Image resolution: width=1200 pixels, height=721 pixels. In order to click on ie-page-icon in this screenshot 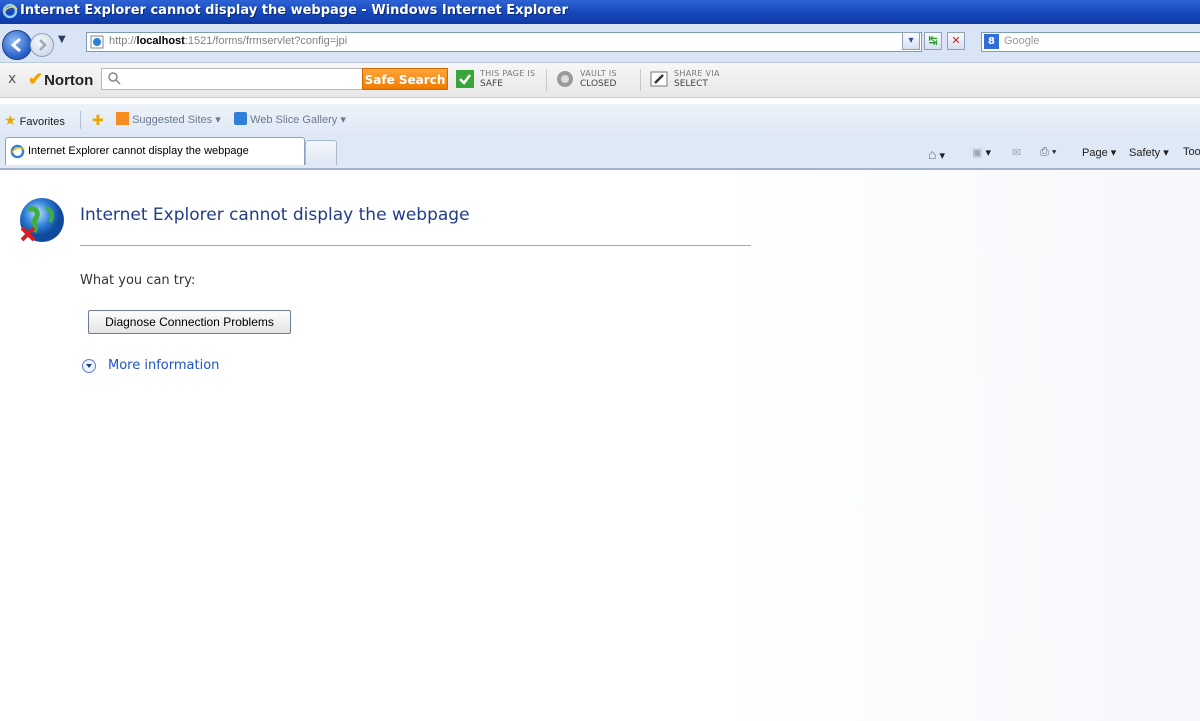, I will do `click(240, 118)`.